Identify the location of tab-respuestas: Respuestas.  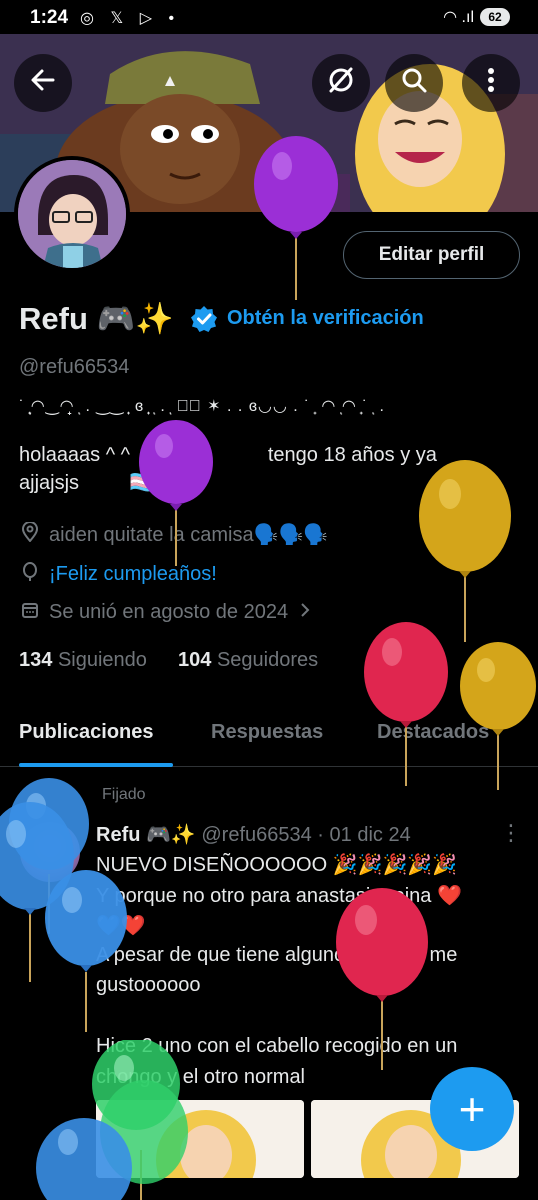
(267, 732).